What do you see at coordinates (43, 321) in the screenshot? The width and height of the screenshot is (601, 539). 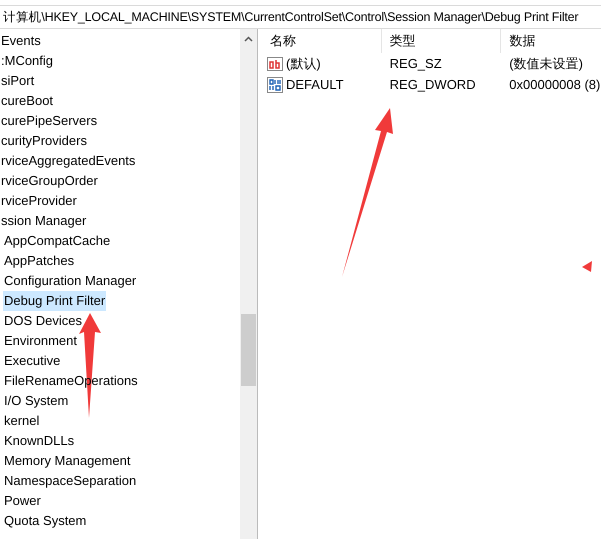 I see `tree-item: DOS Devices` at bounding box center [43, 321].